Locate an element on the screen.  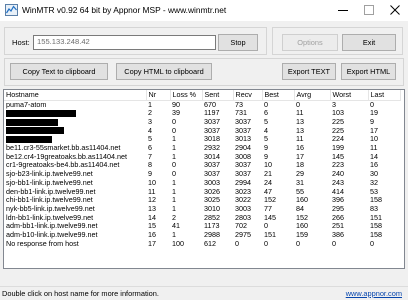
minimize-button is located at coordinates (343, 10).